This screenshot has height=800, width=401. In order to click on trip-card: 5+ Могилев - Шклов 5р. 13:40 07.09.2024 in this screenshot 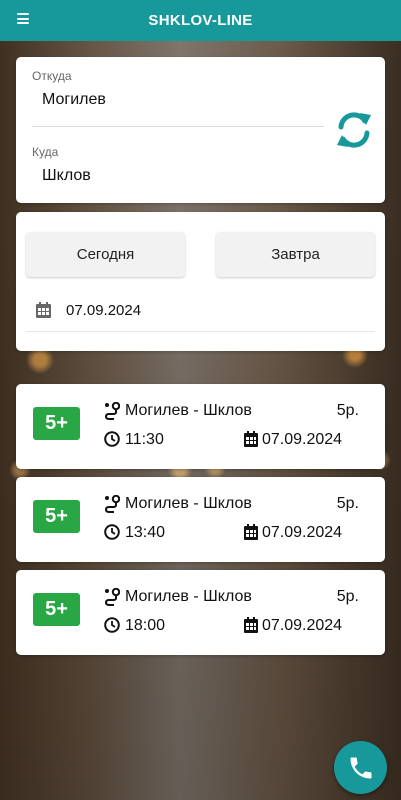, I will do `click(200, 519)`.